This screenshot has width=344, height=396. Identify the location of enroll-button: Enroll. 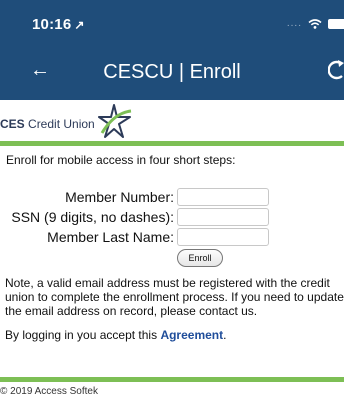
(200, 258).